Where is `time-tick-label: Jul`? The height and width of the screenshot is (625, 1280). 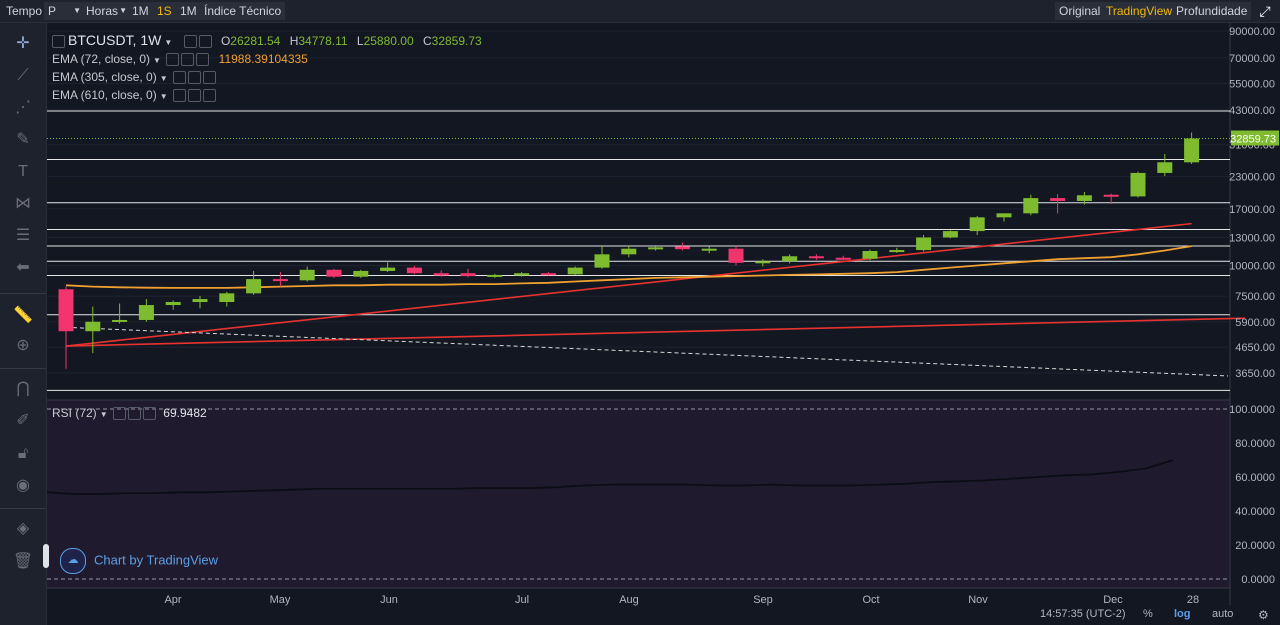
time-tick-label: Jul is located at coordinates (522, 600).